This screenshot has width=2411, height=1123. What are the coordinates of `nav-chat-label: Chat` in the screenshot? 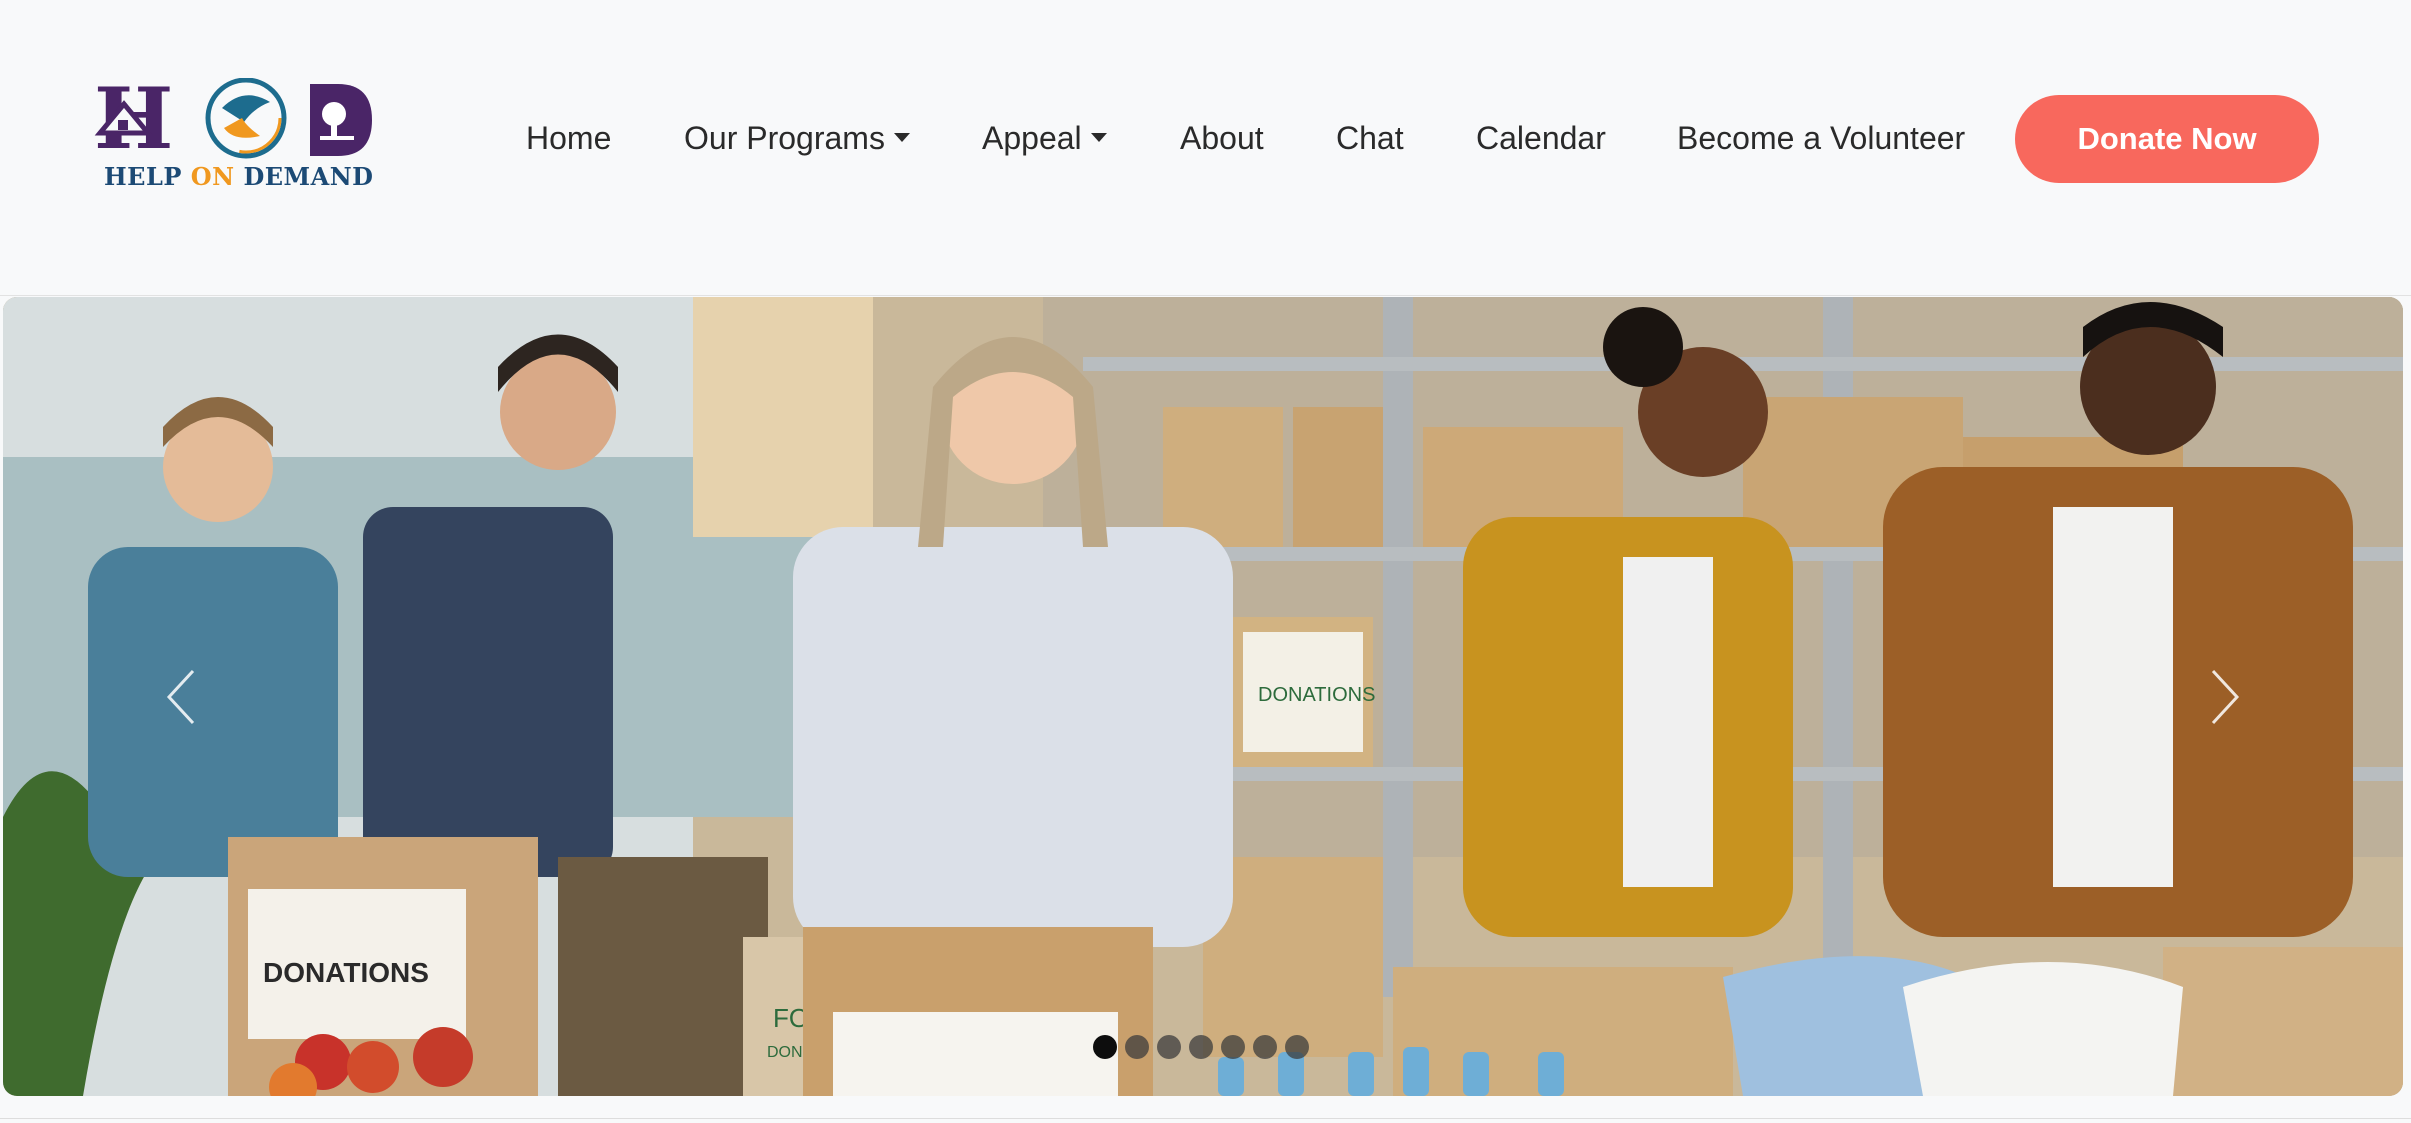 It's located at (1370, 138).